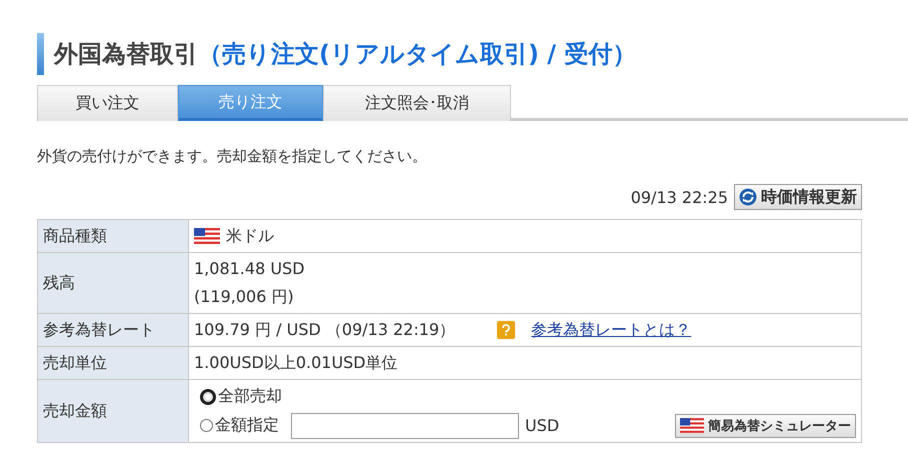 This screenshot has width=908, height=469. Describe the element at coordinates (113, 411) in the screenshot. I see `row-label: 売却金額` at that location.